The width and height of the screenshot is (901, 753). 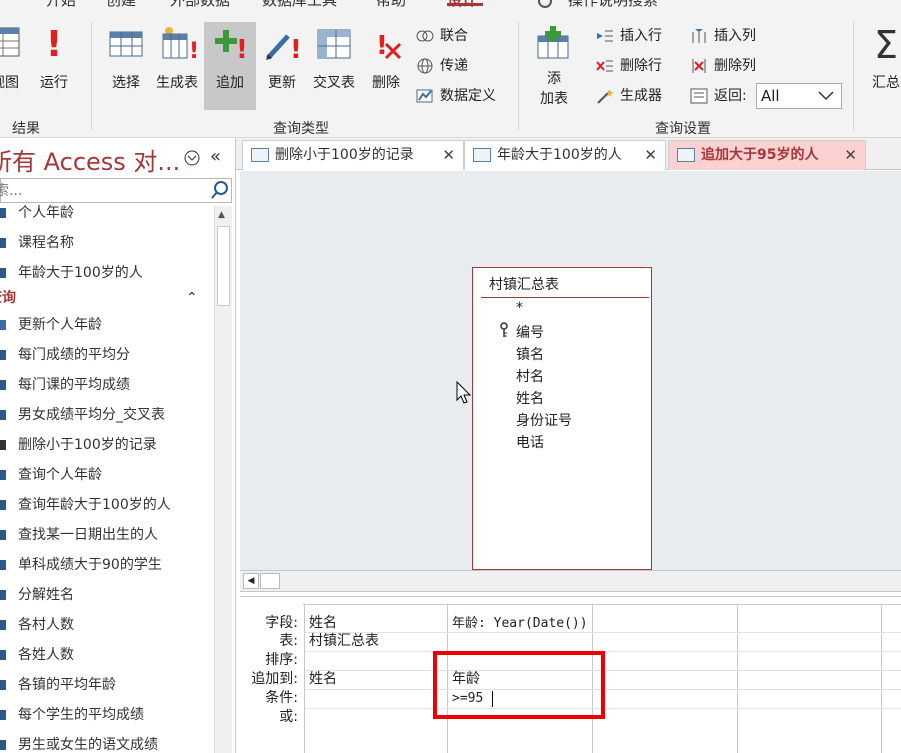 I want to click on select-query-icon, so click(x=126, y=45).